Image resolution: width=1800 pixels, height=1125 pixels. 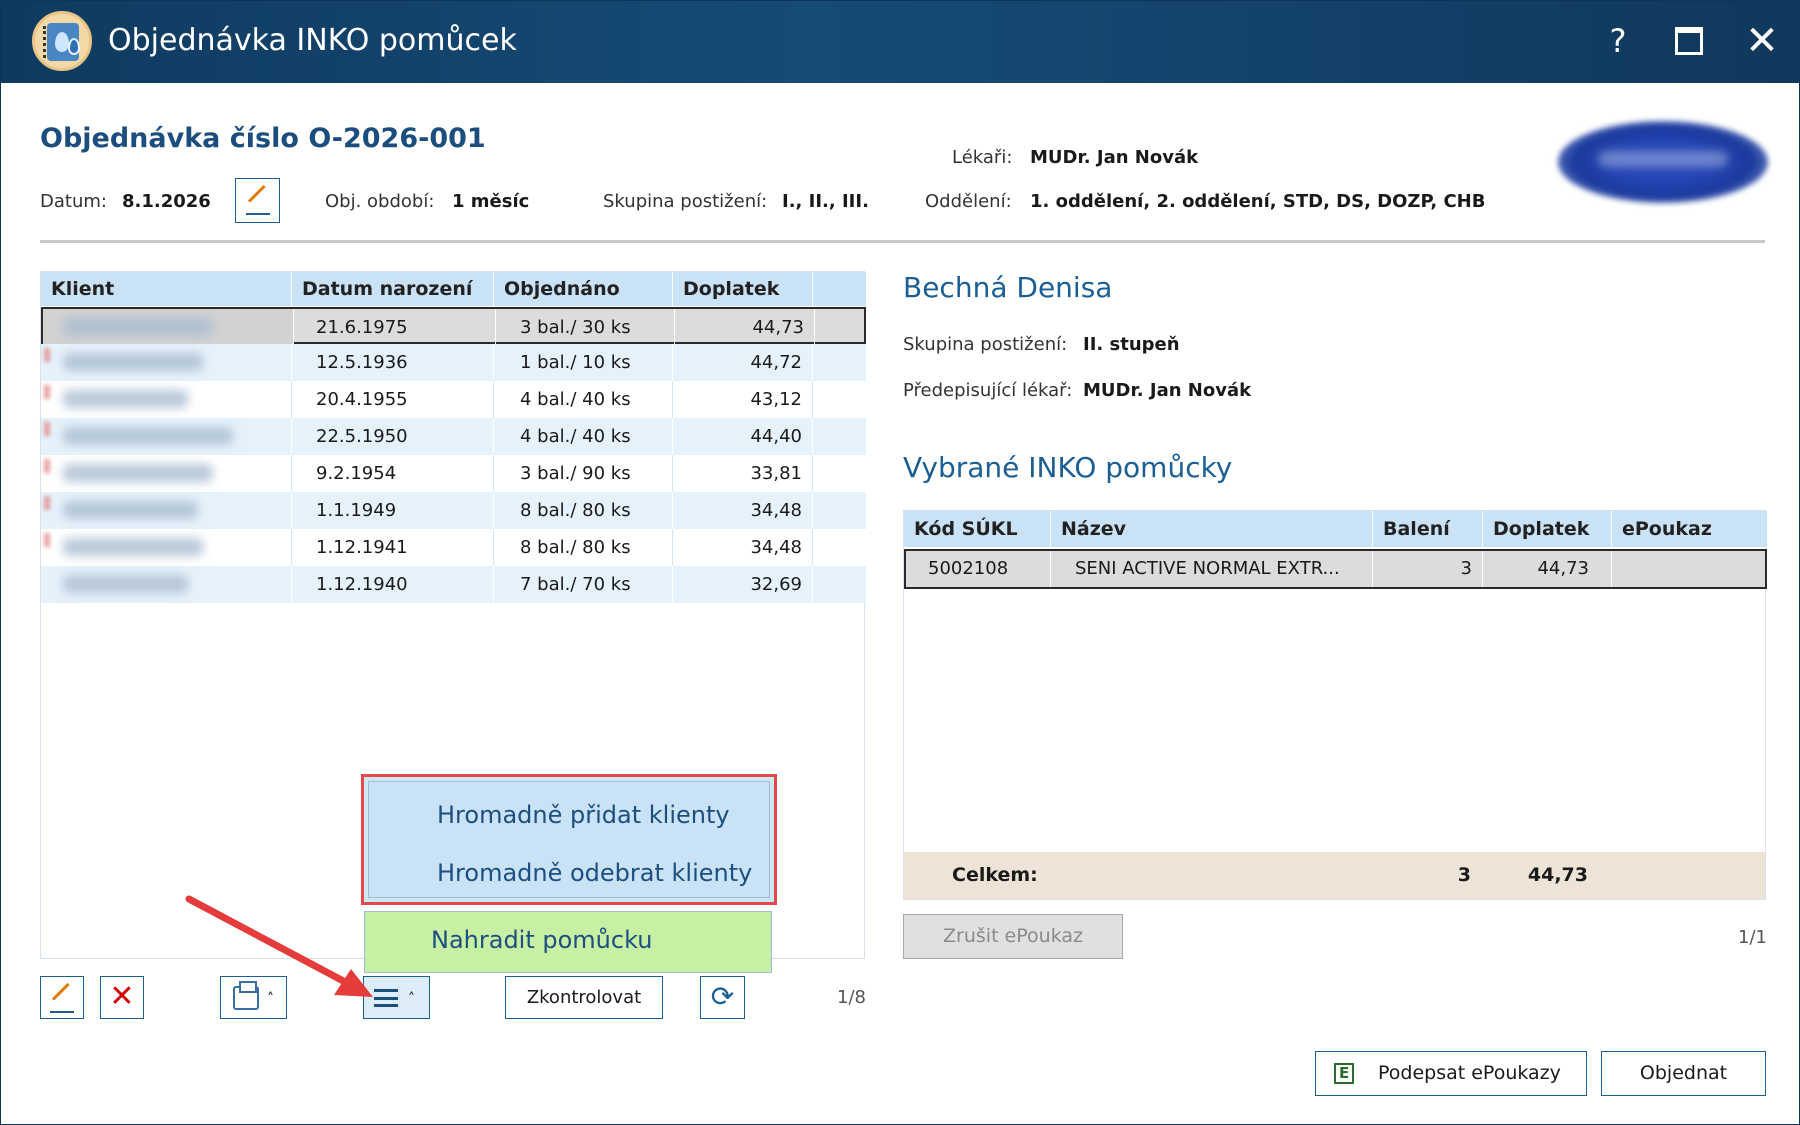 What do you see at coordinates (1618, 41) in the screenshot?
I see `help-icon: ?` at bounding box center [1618, 41].